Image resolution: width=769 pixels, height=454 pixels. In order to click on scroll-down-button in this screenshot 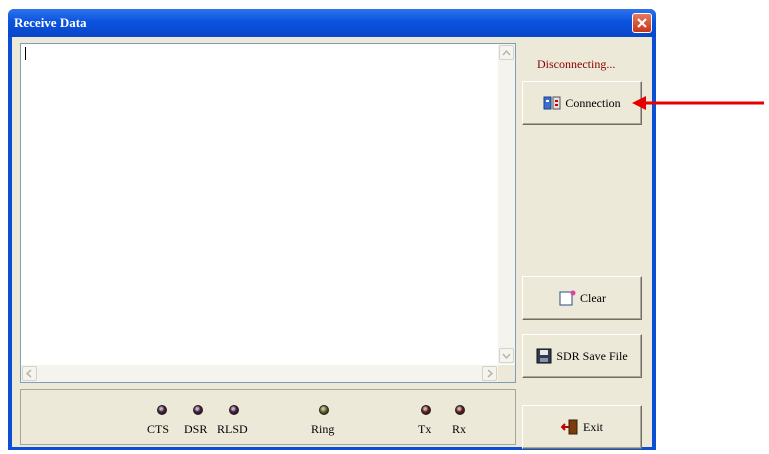, I will do `click(506, 355)`.